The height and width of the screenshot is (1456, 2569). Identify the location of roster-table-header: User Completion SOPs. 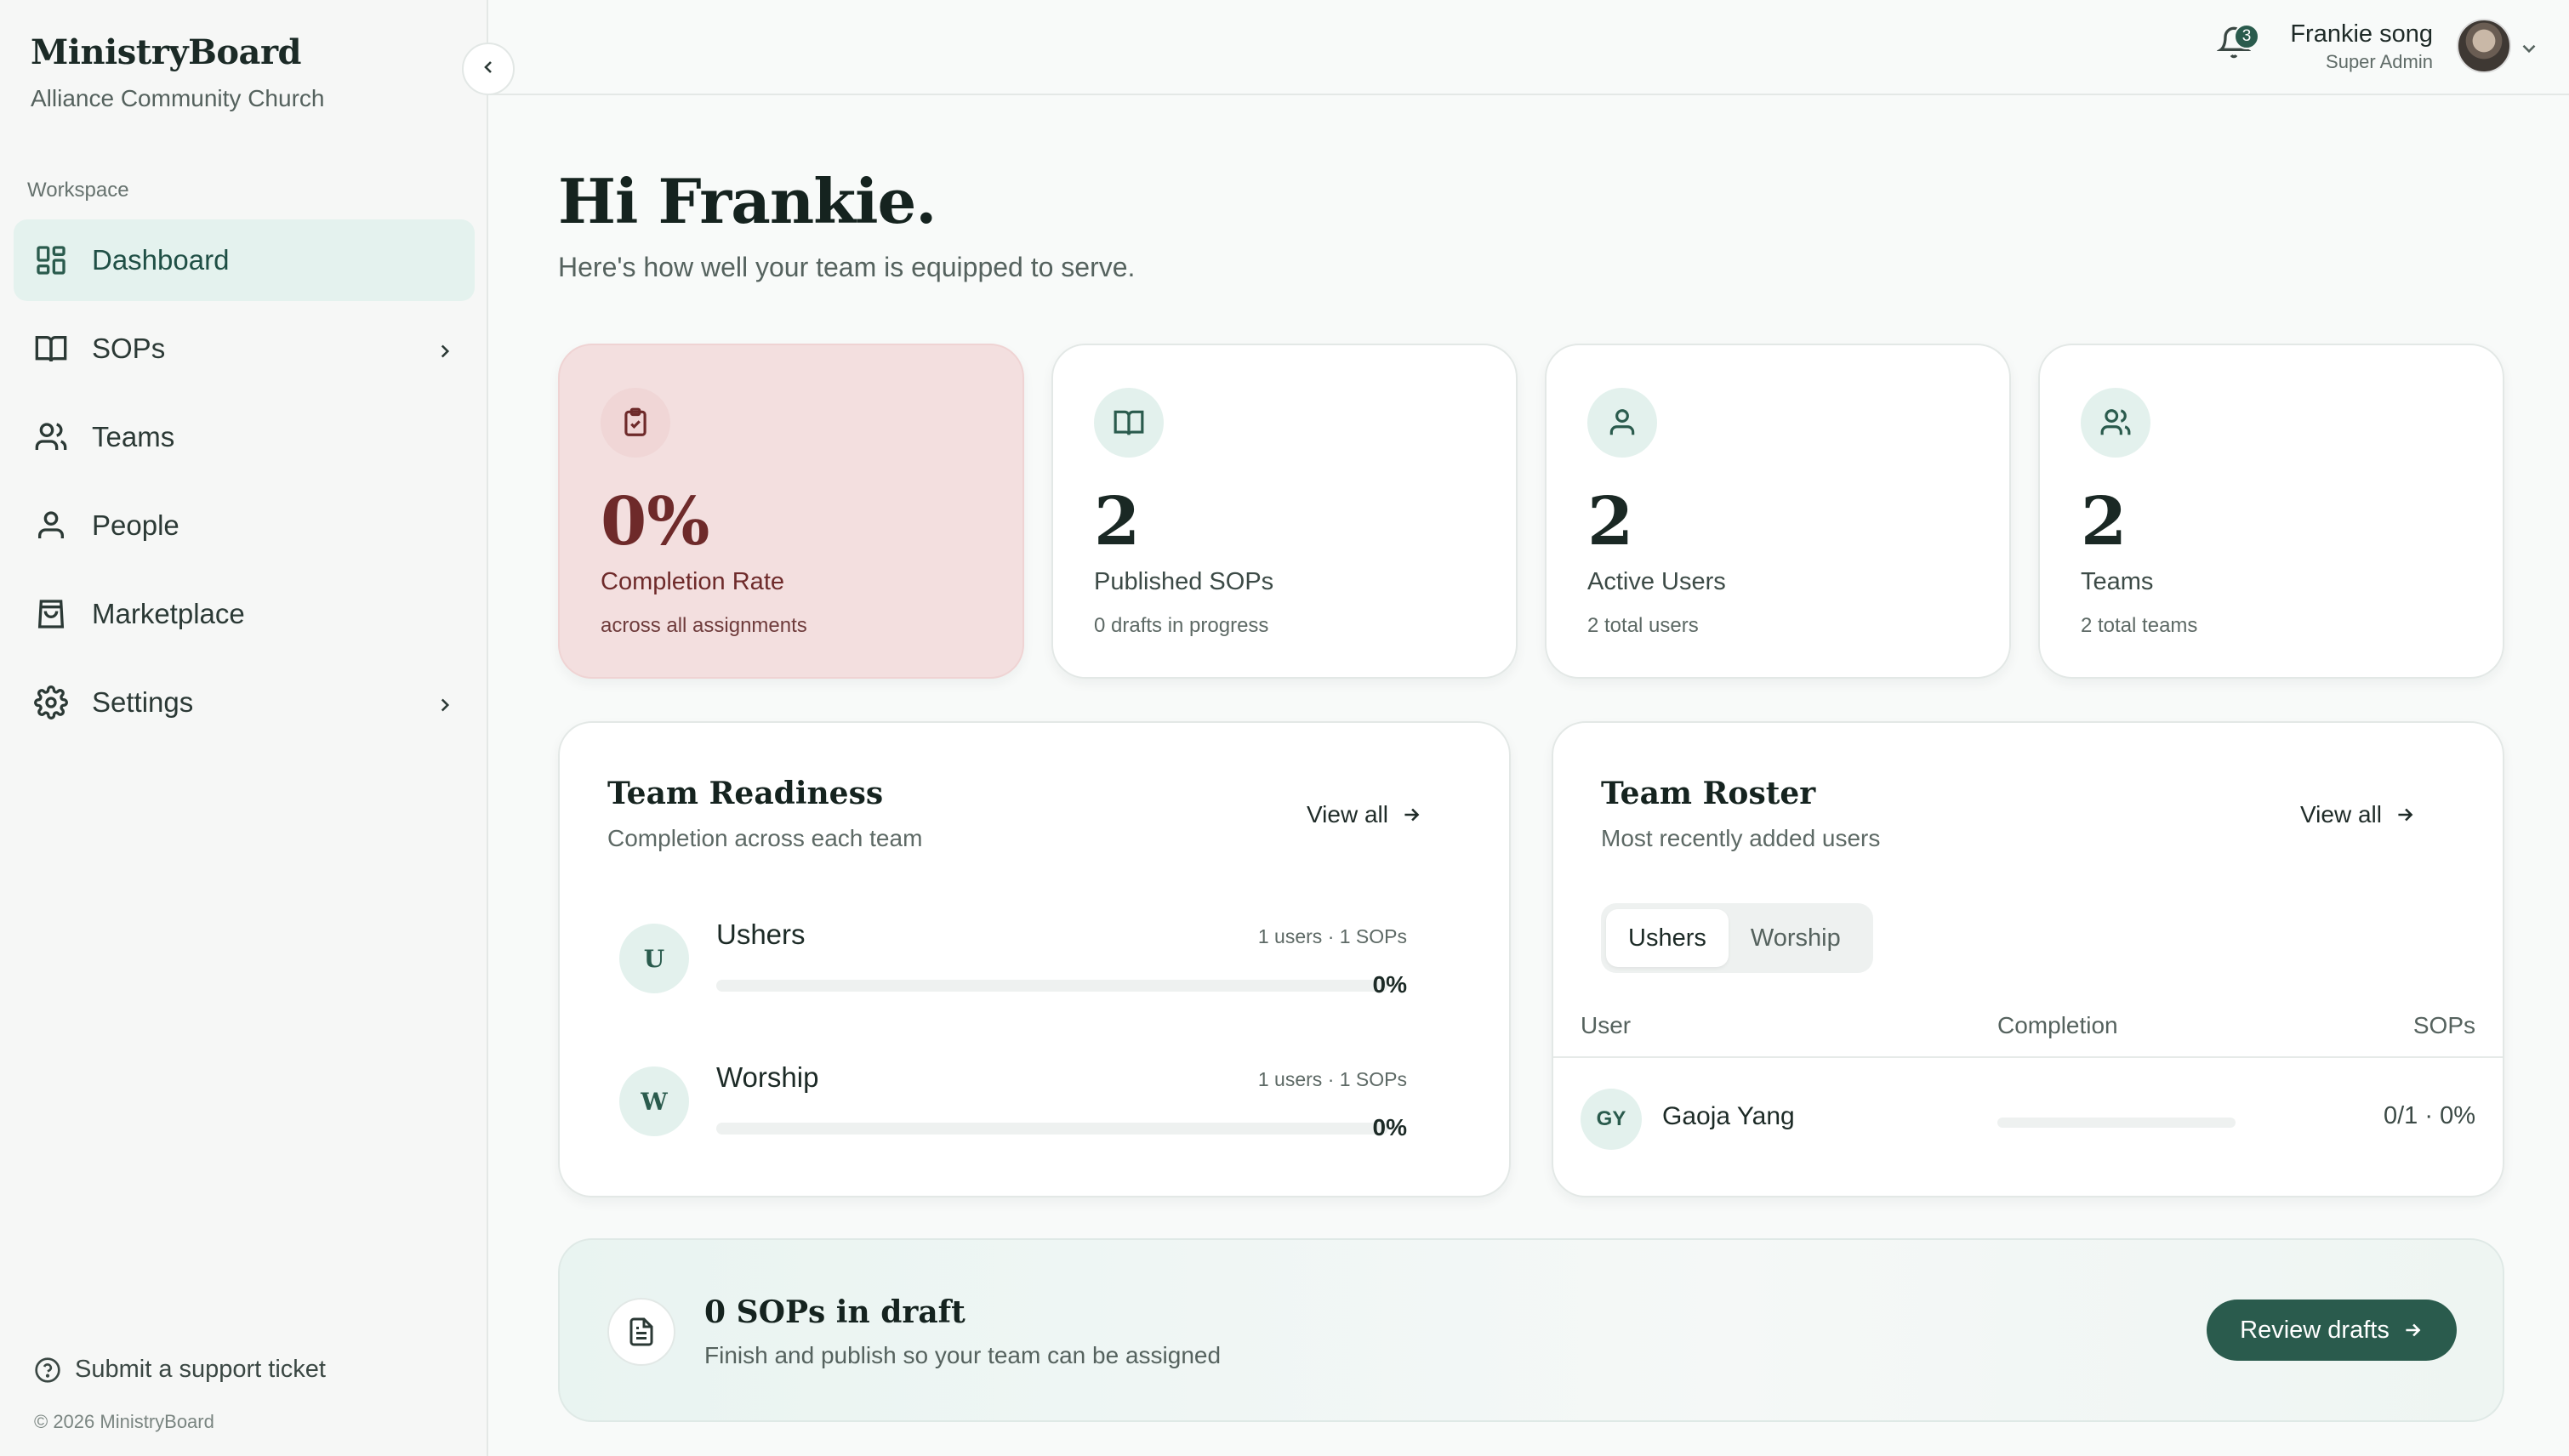
(2028, 1031).